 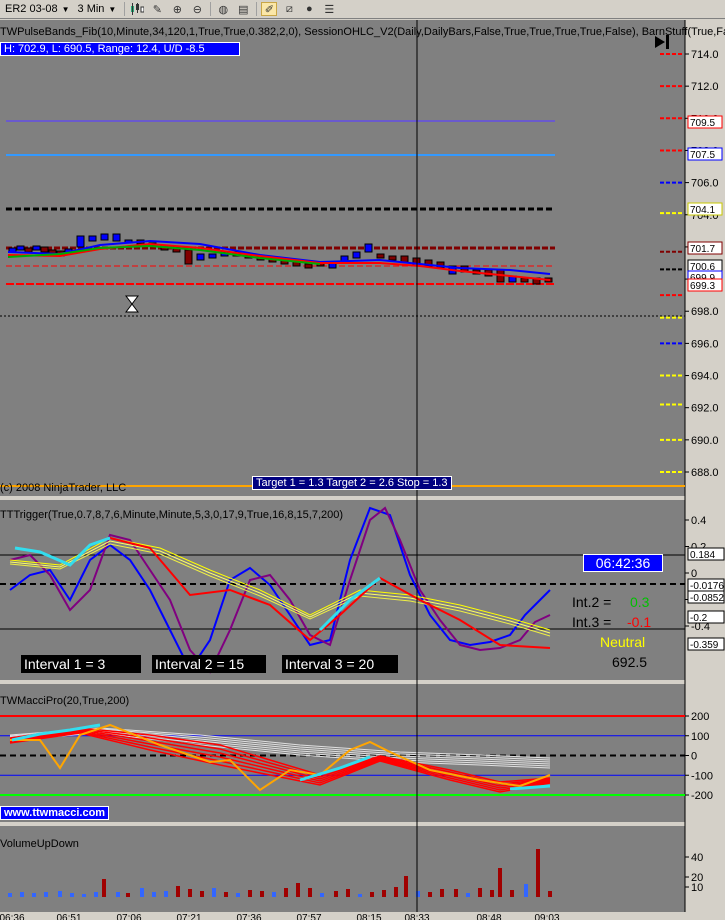 What do you see at coordinates (223, 9) in the screenshot?
I see `globe-icon: ◍` at bounding box center [223, 9].